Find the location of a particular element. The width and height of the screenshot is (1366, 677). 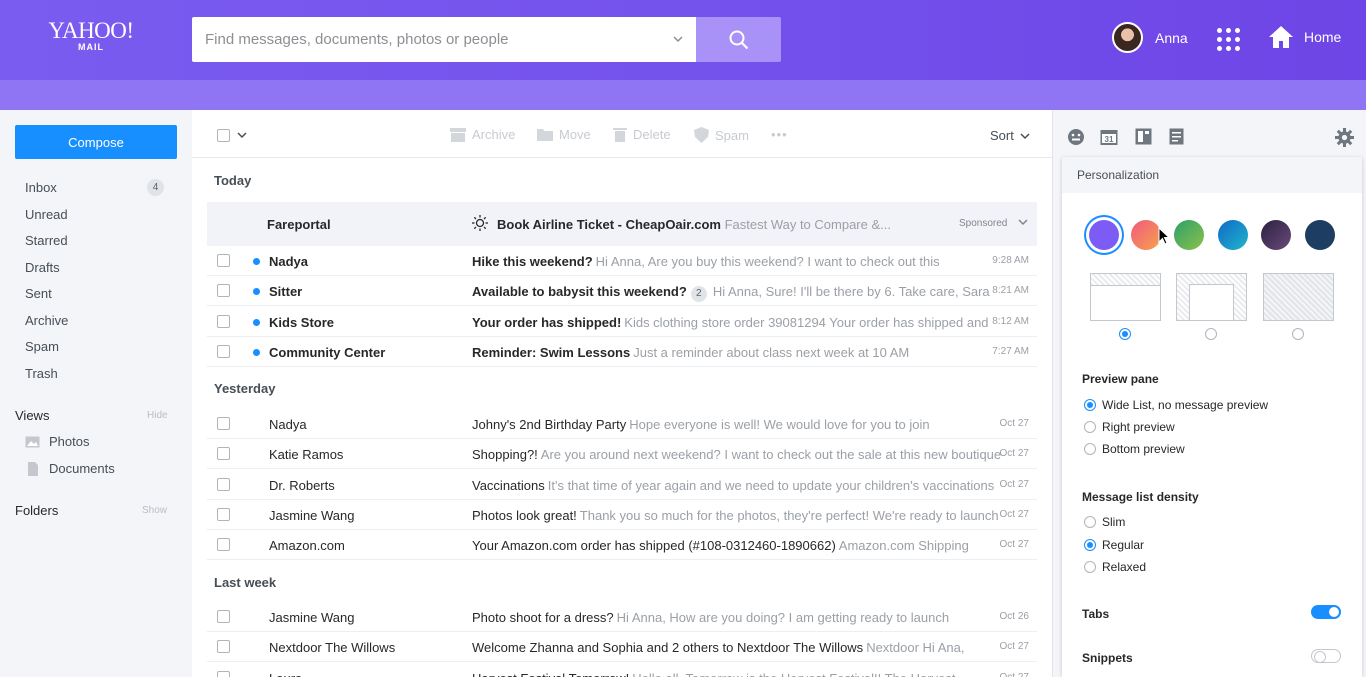

delete-button: Delete is located at coordinates (642, 134).